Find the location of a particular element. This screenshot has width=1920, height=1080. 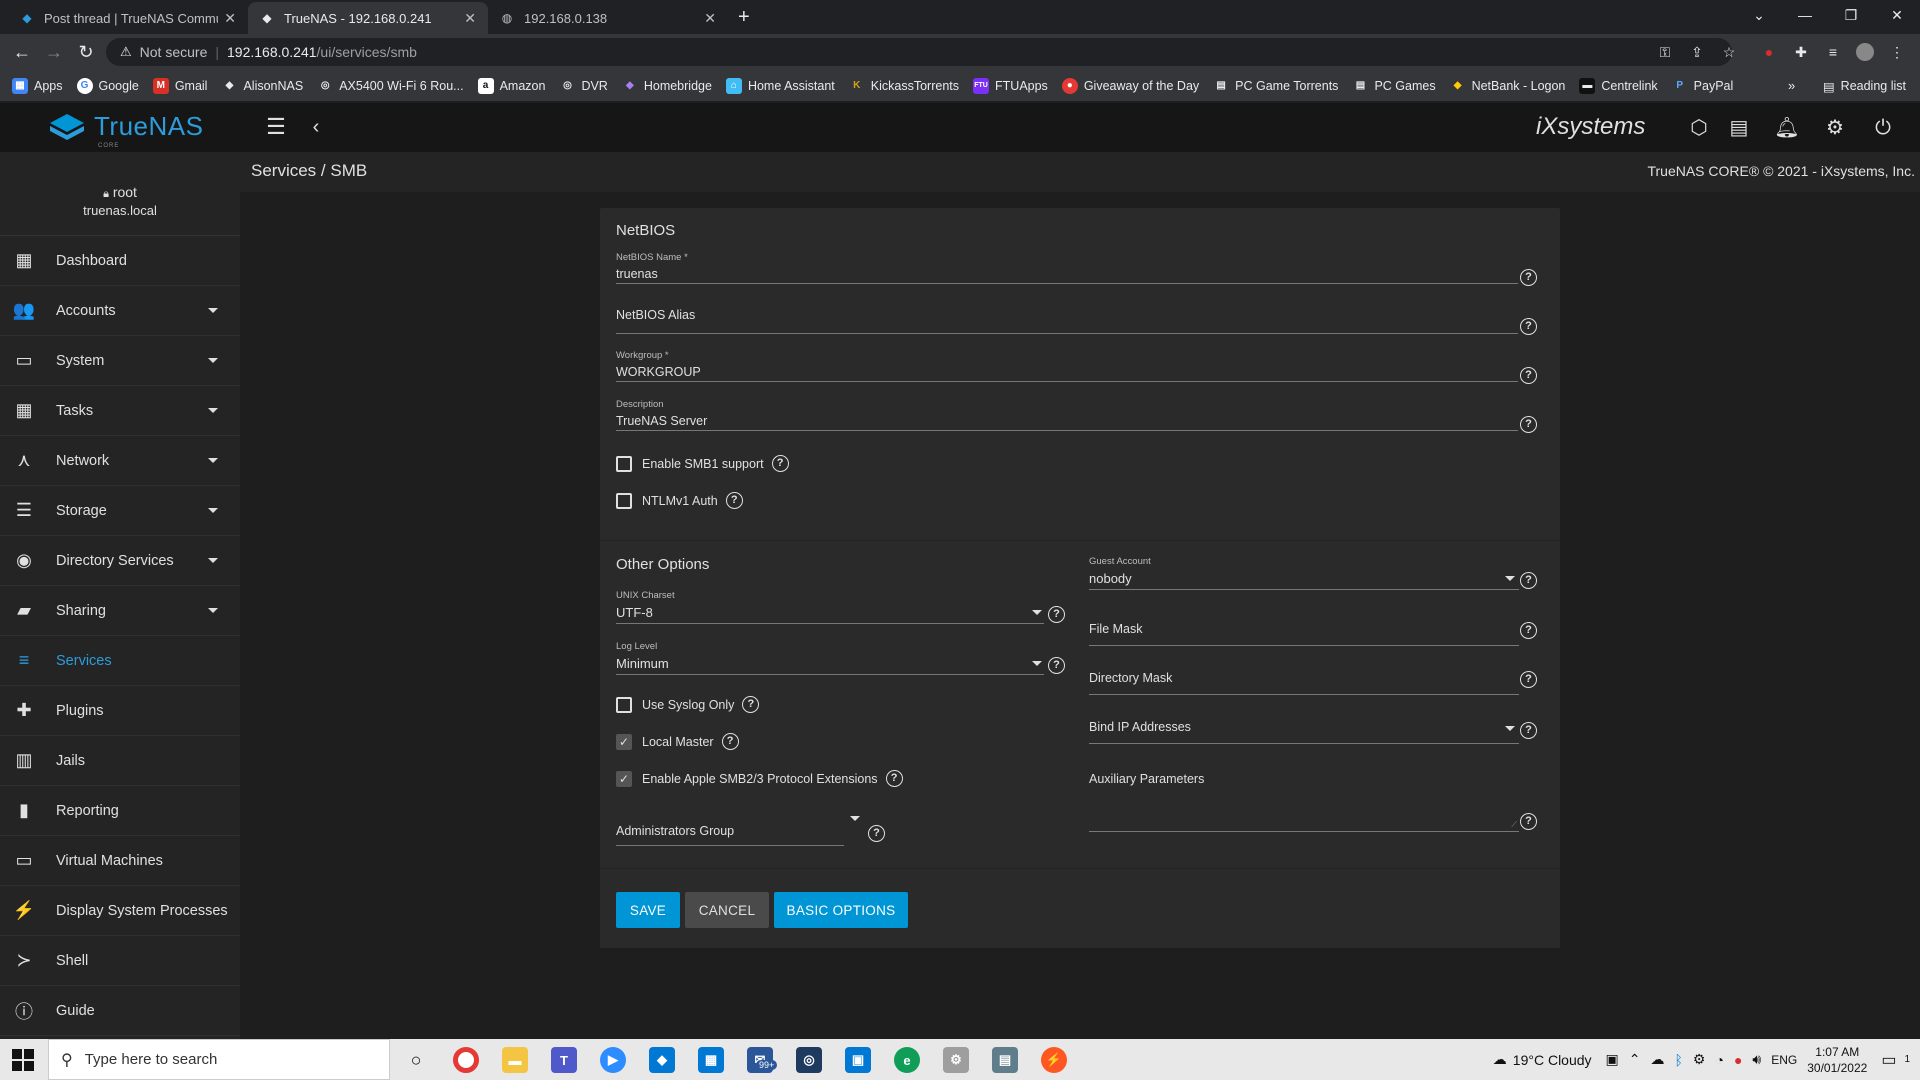

bookmark-dvr: ◎ DVR is located at coordinates (583, 86).